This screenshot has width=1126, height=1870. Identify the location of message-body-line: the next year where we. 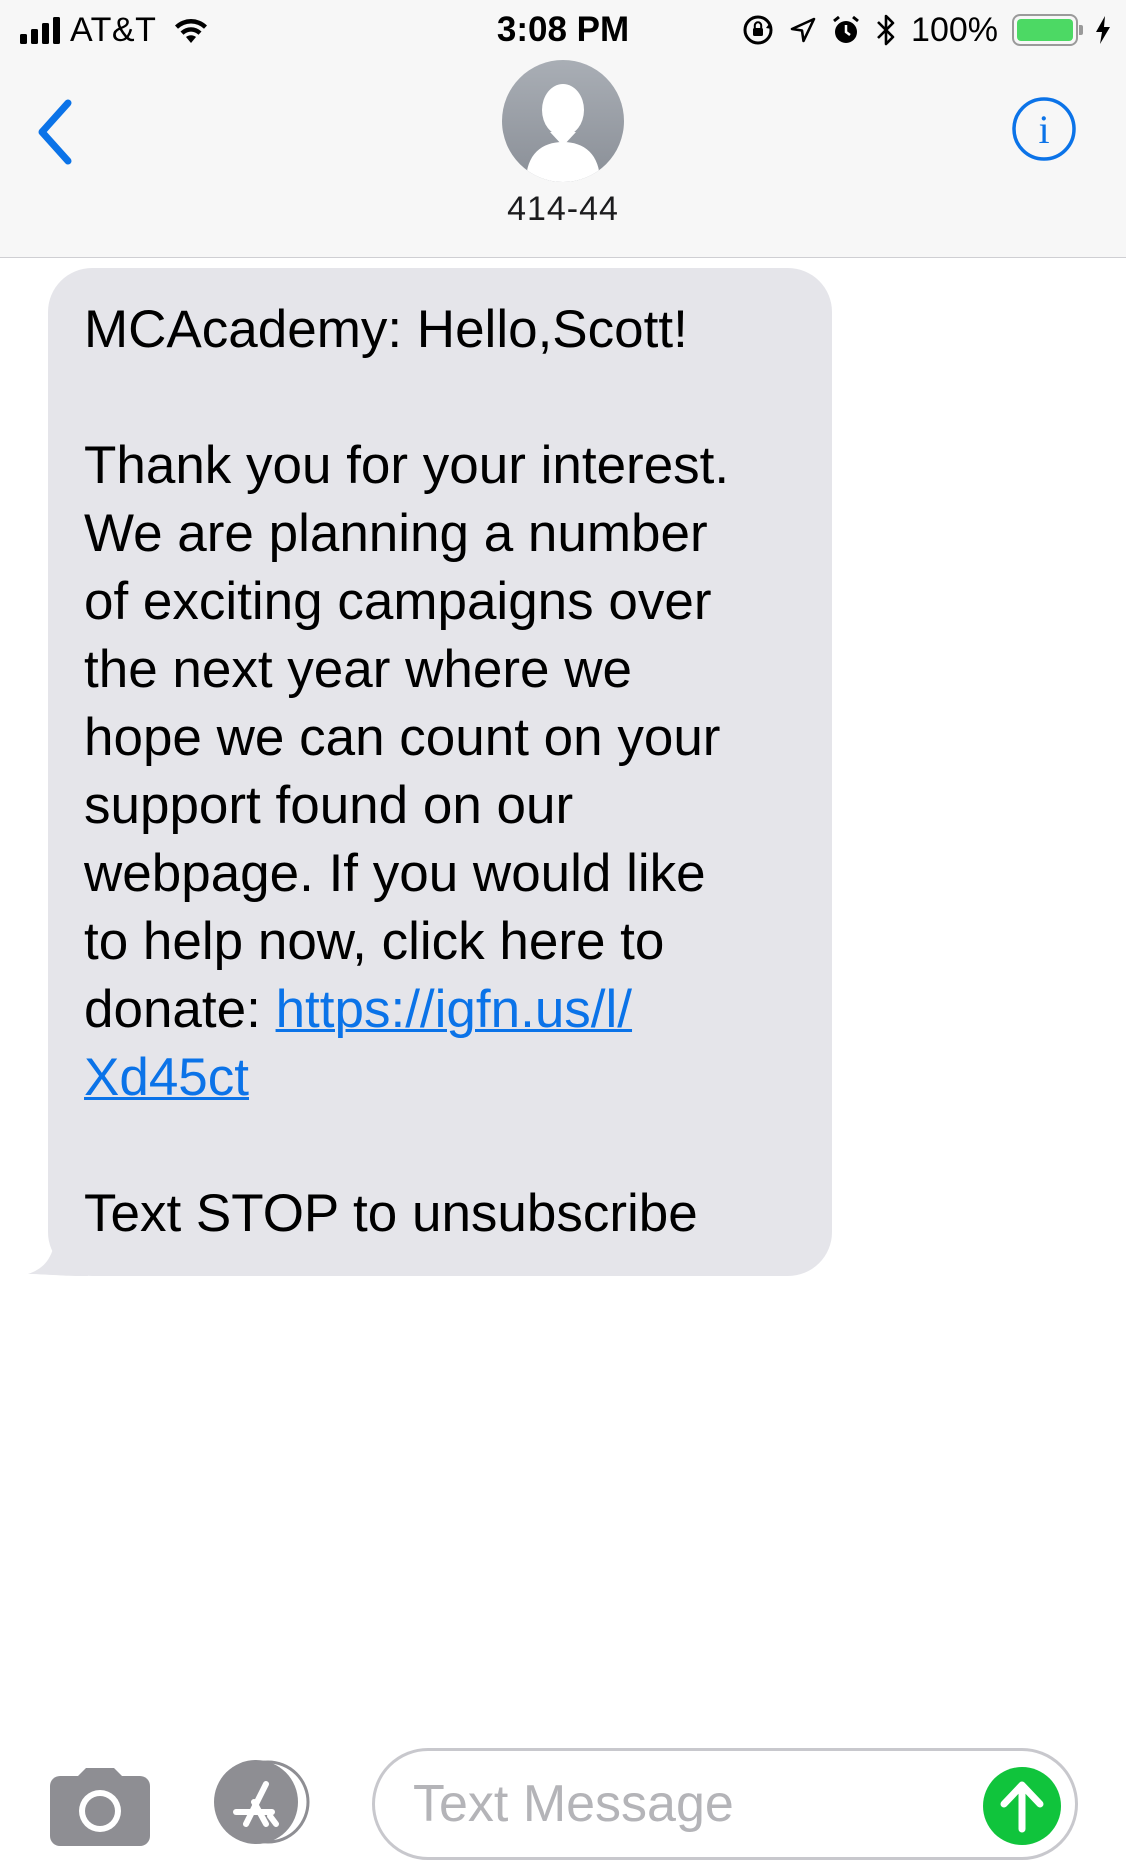
(358, 669).